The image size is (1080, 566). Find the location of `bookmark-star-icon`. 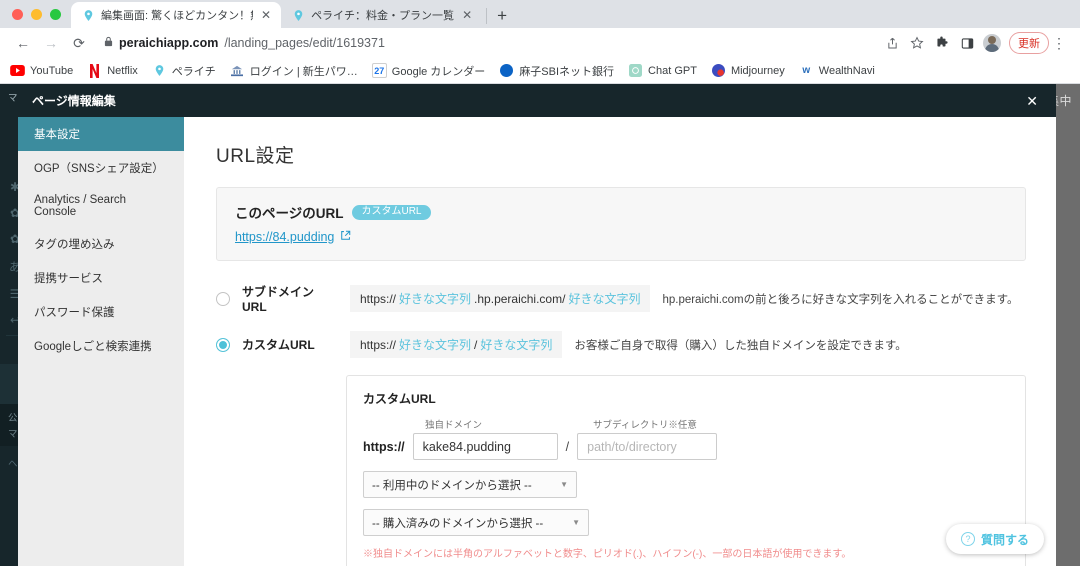

bookmark-star-icon is located at coordinates (917, 43).